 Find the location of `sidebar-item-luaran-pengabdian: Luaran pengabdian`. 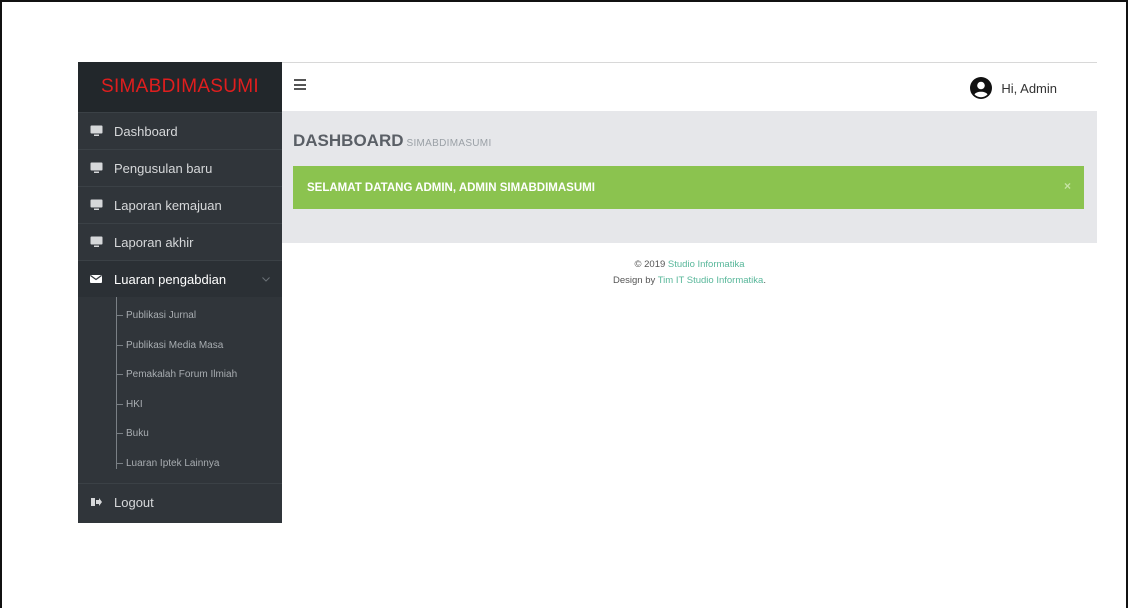

sidebar-item-luaran-pengabdian: Luaran pengabdian is located at coordinates (180, 278).